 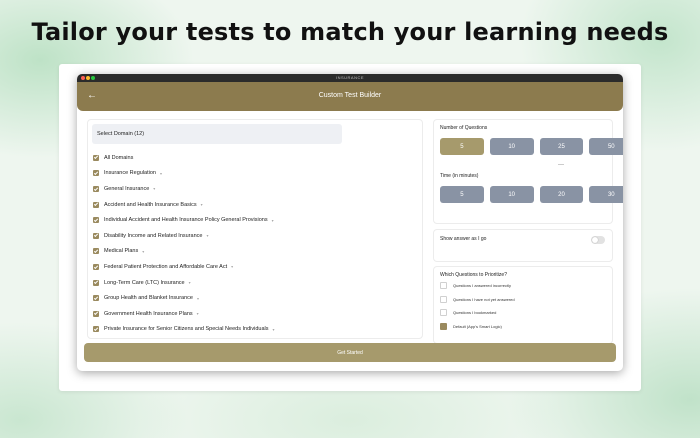 I want to click on questions-option-5: 5, so click(x=462, y=146).